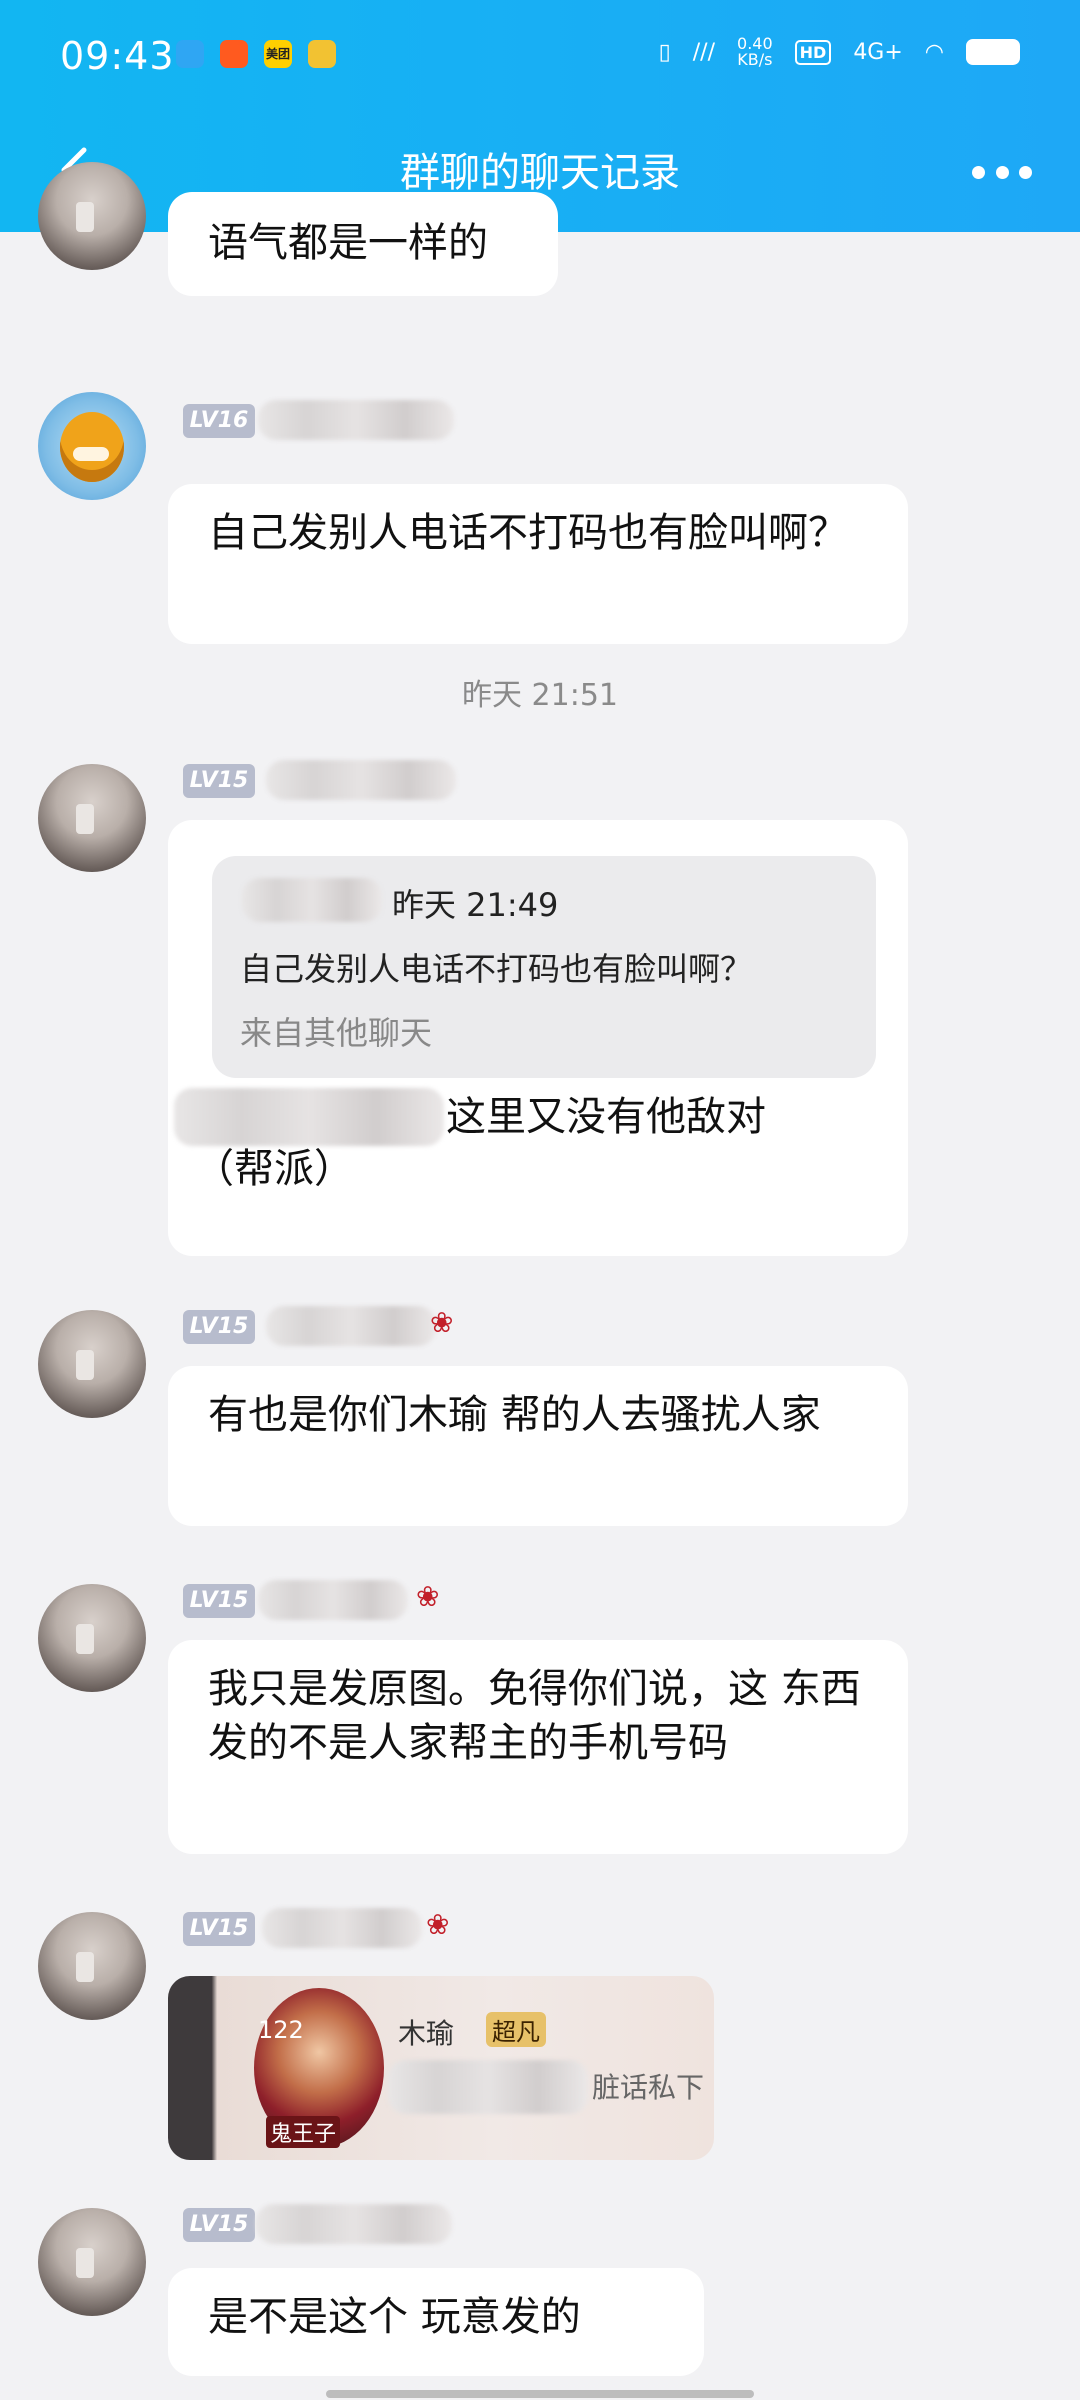  Describe the element at coordinates (540, 695) in the screenshot. I see `time-divider: 昨天 21:51` at that location.